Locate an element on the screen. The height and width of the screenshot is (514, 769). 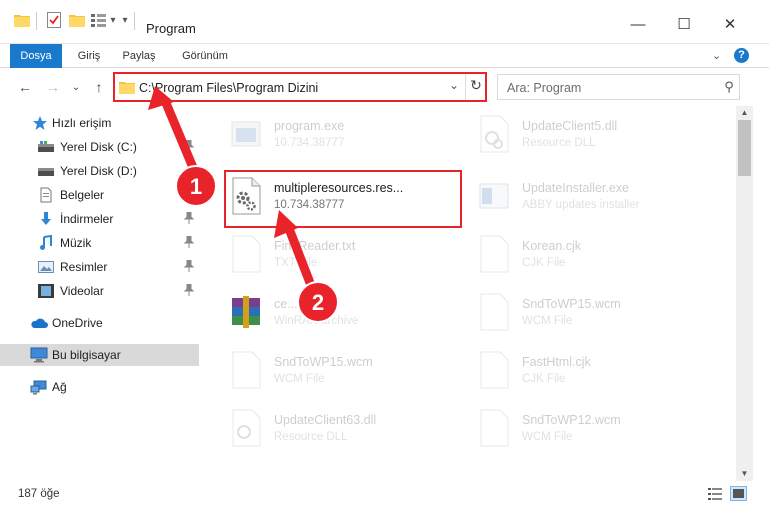
file-item: FineReader.txt TXT File is located at coordinates (343, 257).